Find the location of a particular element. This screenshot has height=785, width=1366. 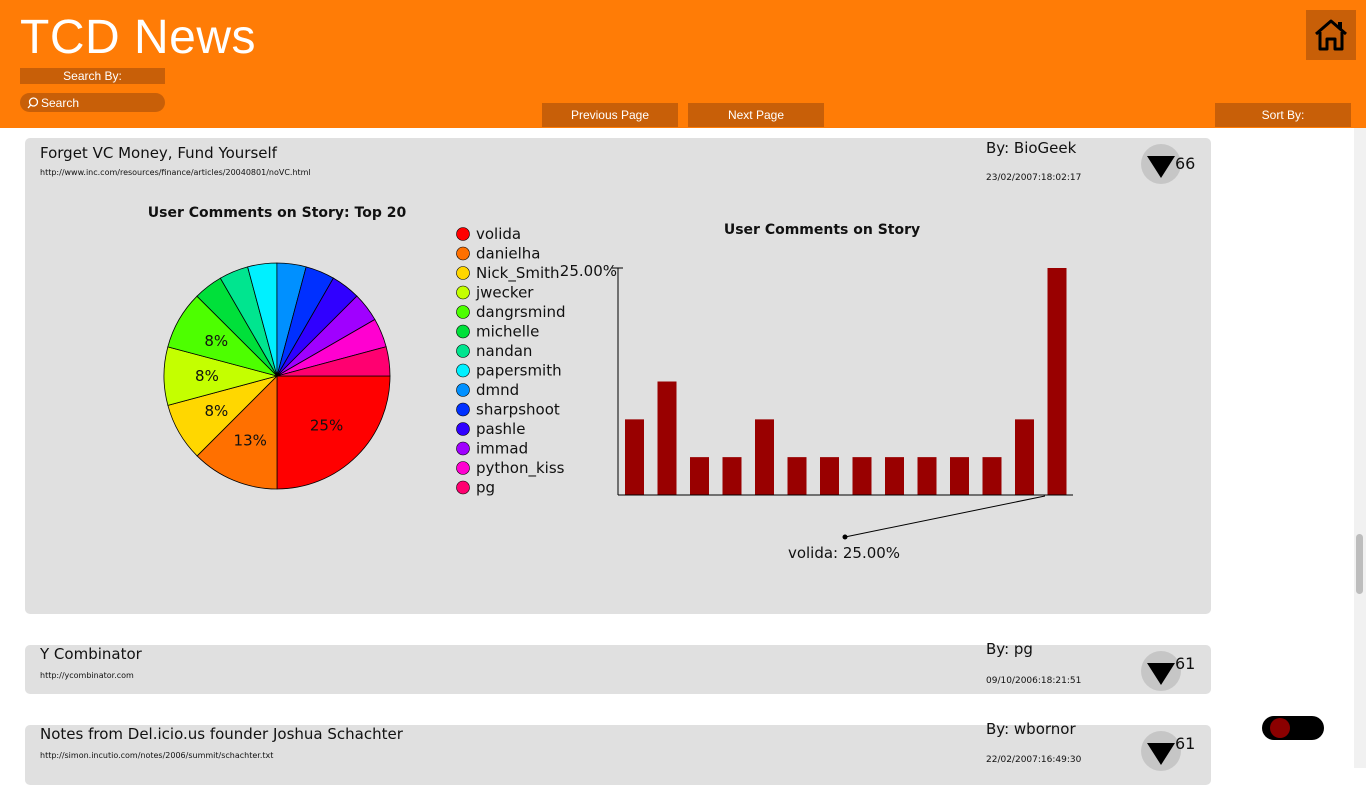

legend-label: pashle is located at coordinates (500, 429).